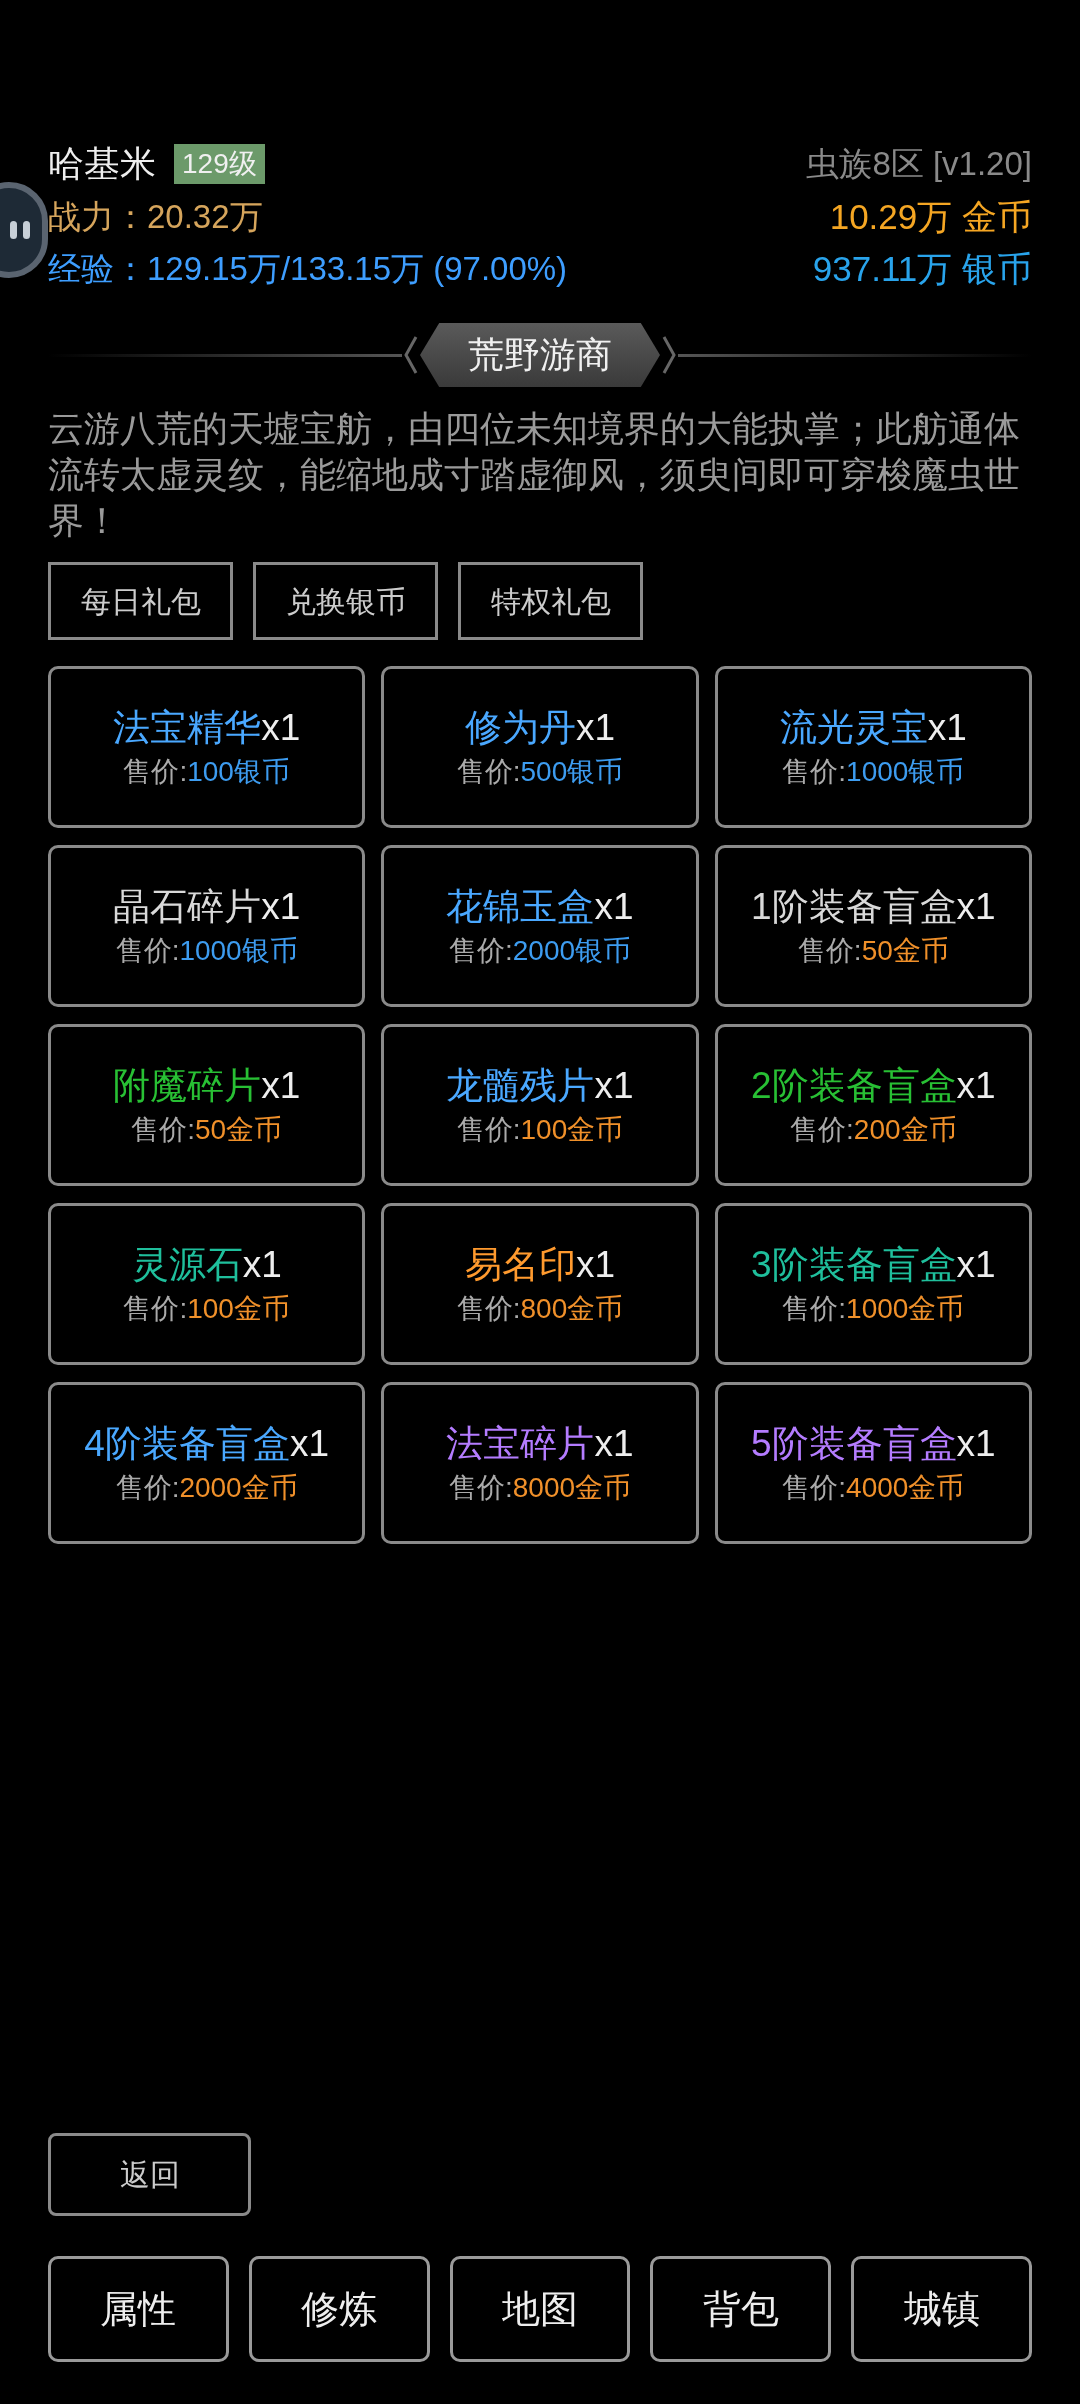  What do you see at coordinates (219, 164) in the screenshot?
I see `level-badge: 129级` at bounding box center [219, 164].